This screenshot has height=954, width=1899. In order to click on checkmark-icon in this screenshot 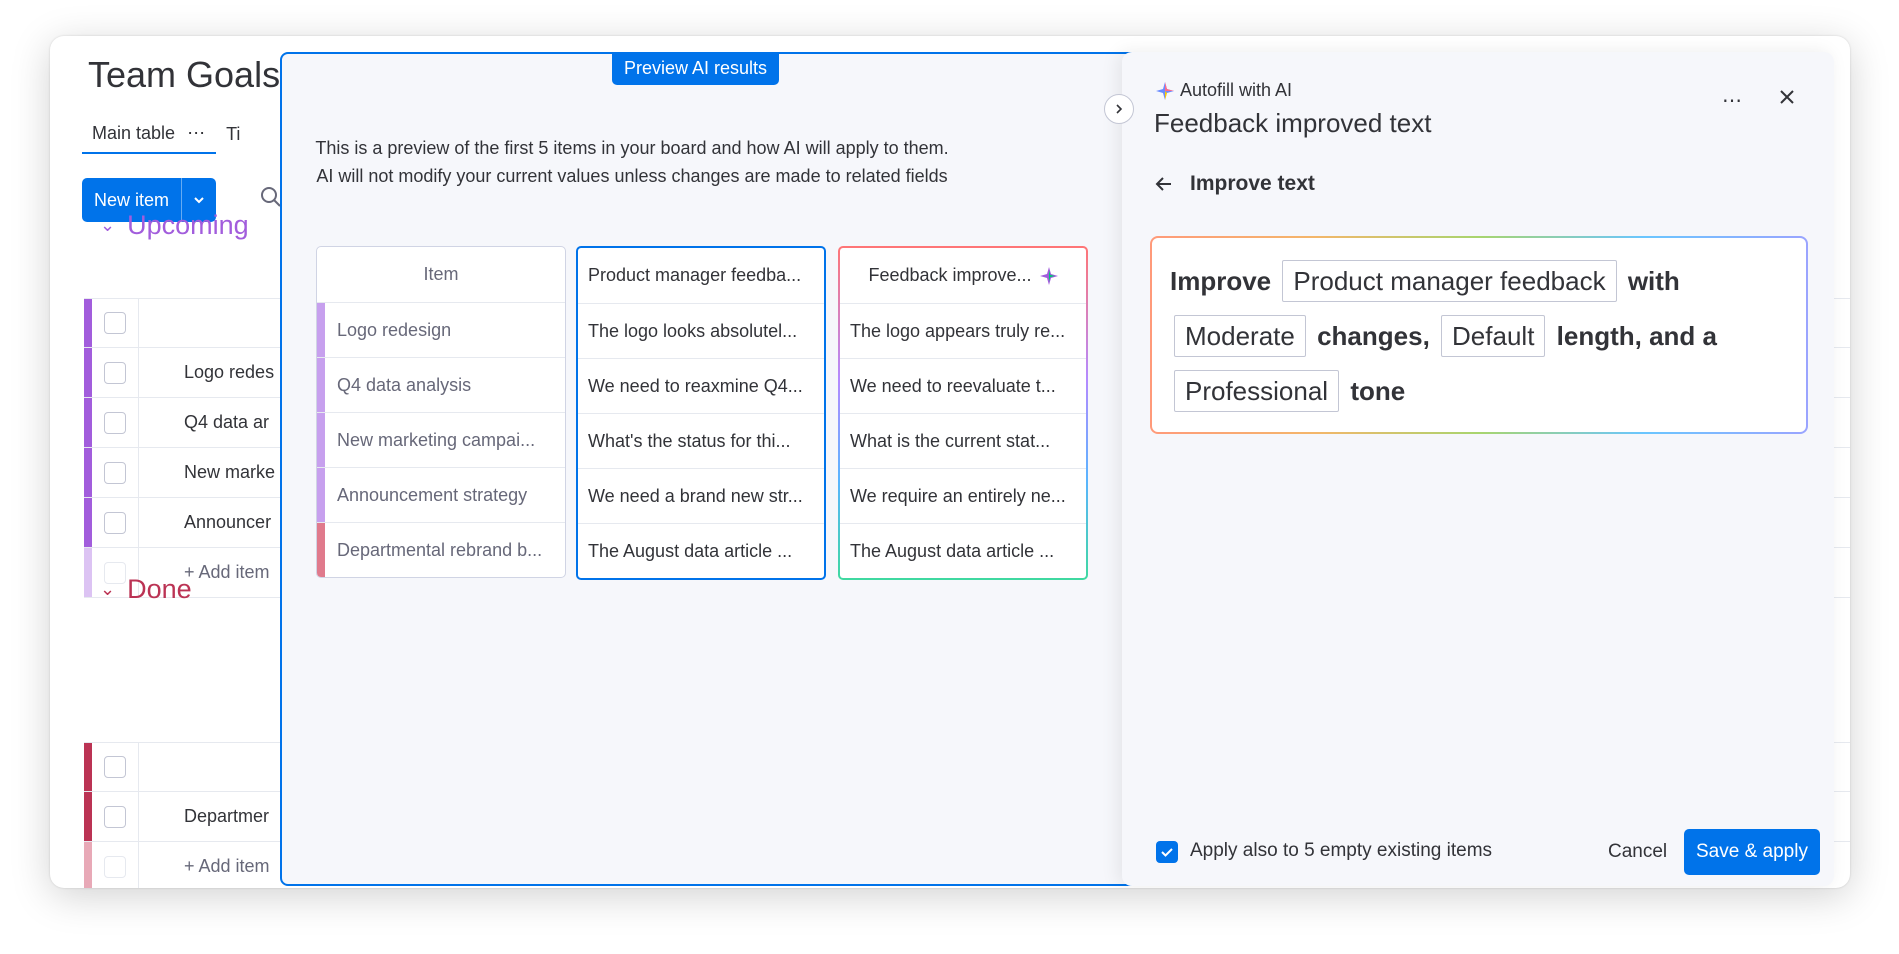, I will do `click(1167, 852)`.